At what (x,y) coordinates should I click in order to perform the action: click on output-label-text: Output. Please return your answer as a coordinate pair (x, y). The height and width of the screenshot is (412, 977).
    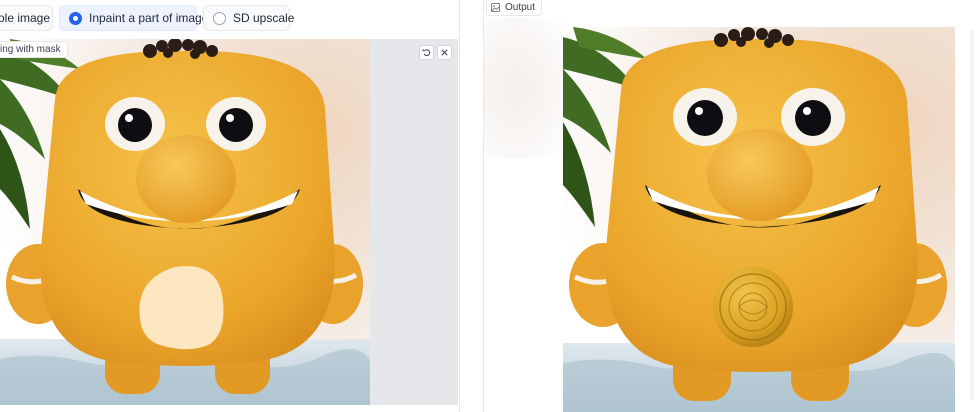
    Looking at the image, I should click on (520, 7).